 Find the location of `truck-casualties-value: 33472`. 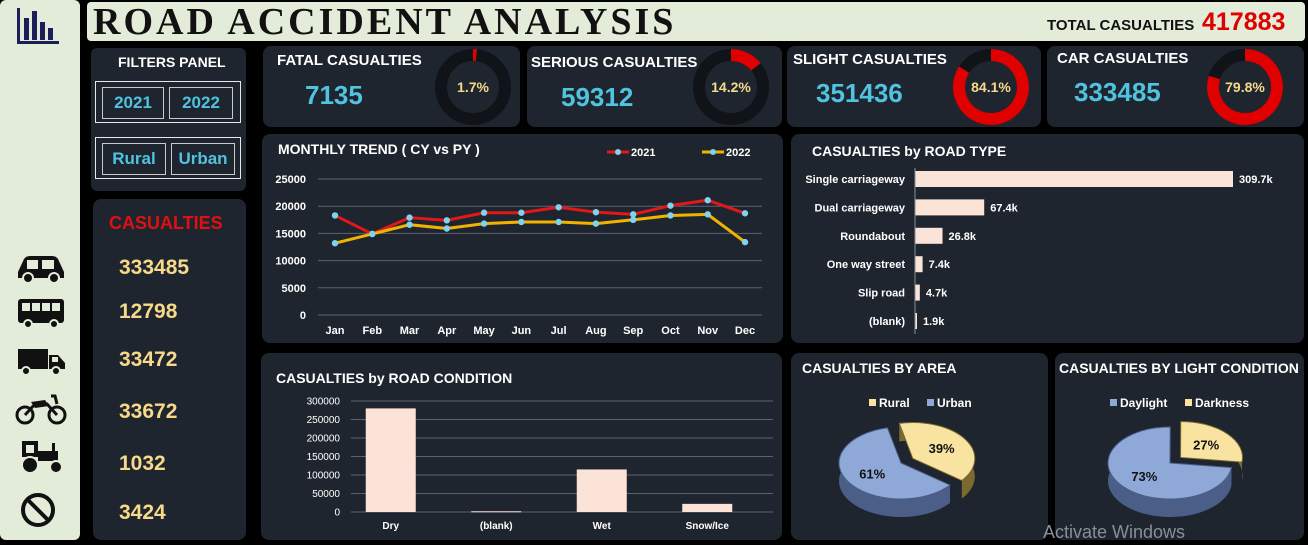

truck-casualties-value: 33472 is located at coordinates (148, 359).